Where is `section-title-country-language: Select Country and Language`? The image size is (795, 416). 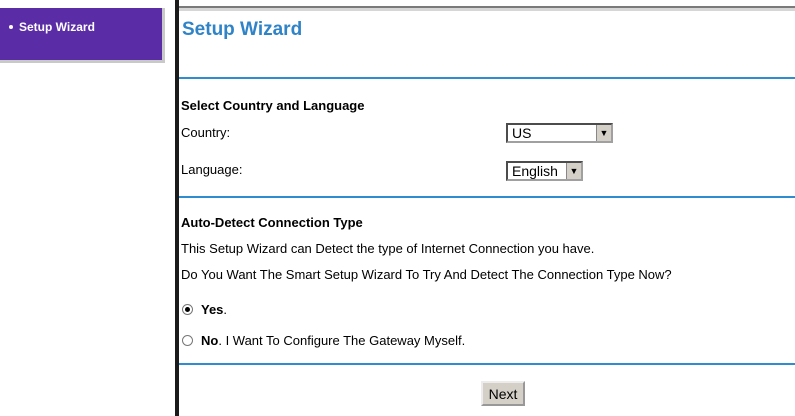
section-title-country-language: Select Country and Language is located at coordinates (273, 105).